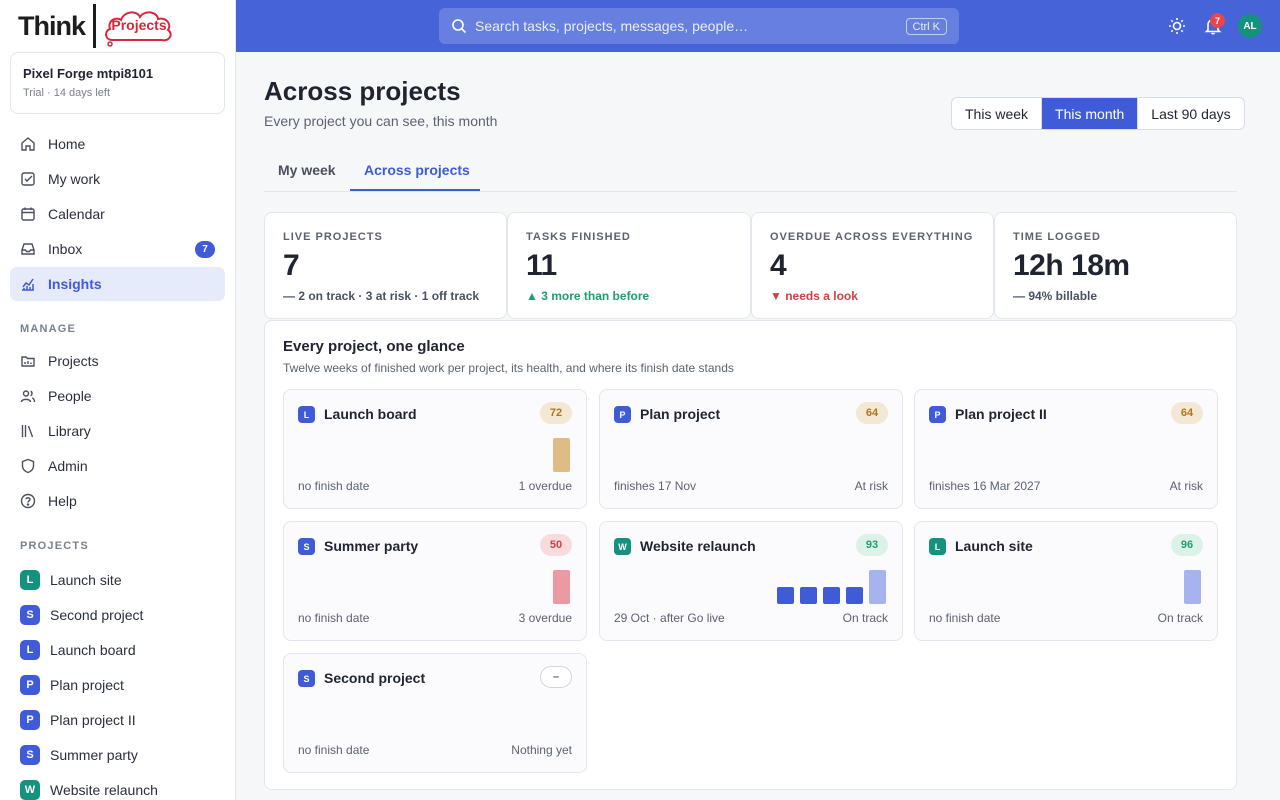  What do you see at coordinates (291, 265) in the screenshot?
I see `kpi-value: 7` at bounding box center [291, 265].